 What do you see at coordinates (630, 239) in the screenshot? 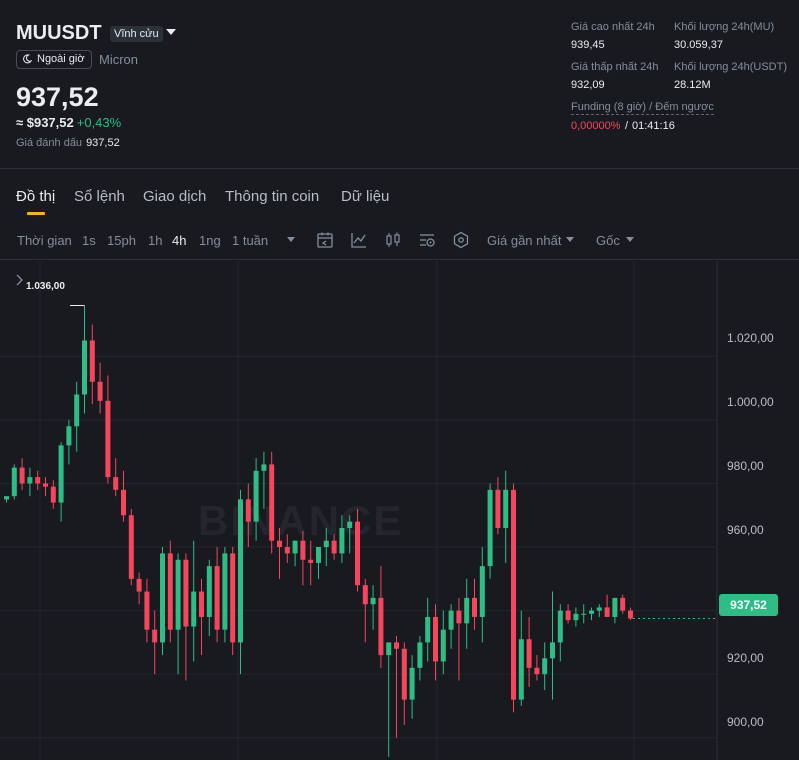
I see `scale-mode-caret-icon` at bounding box center [630, 239].